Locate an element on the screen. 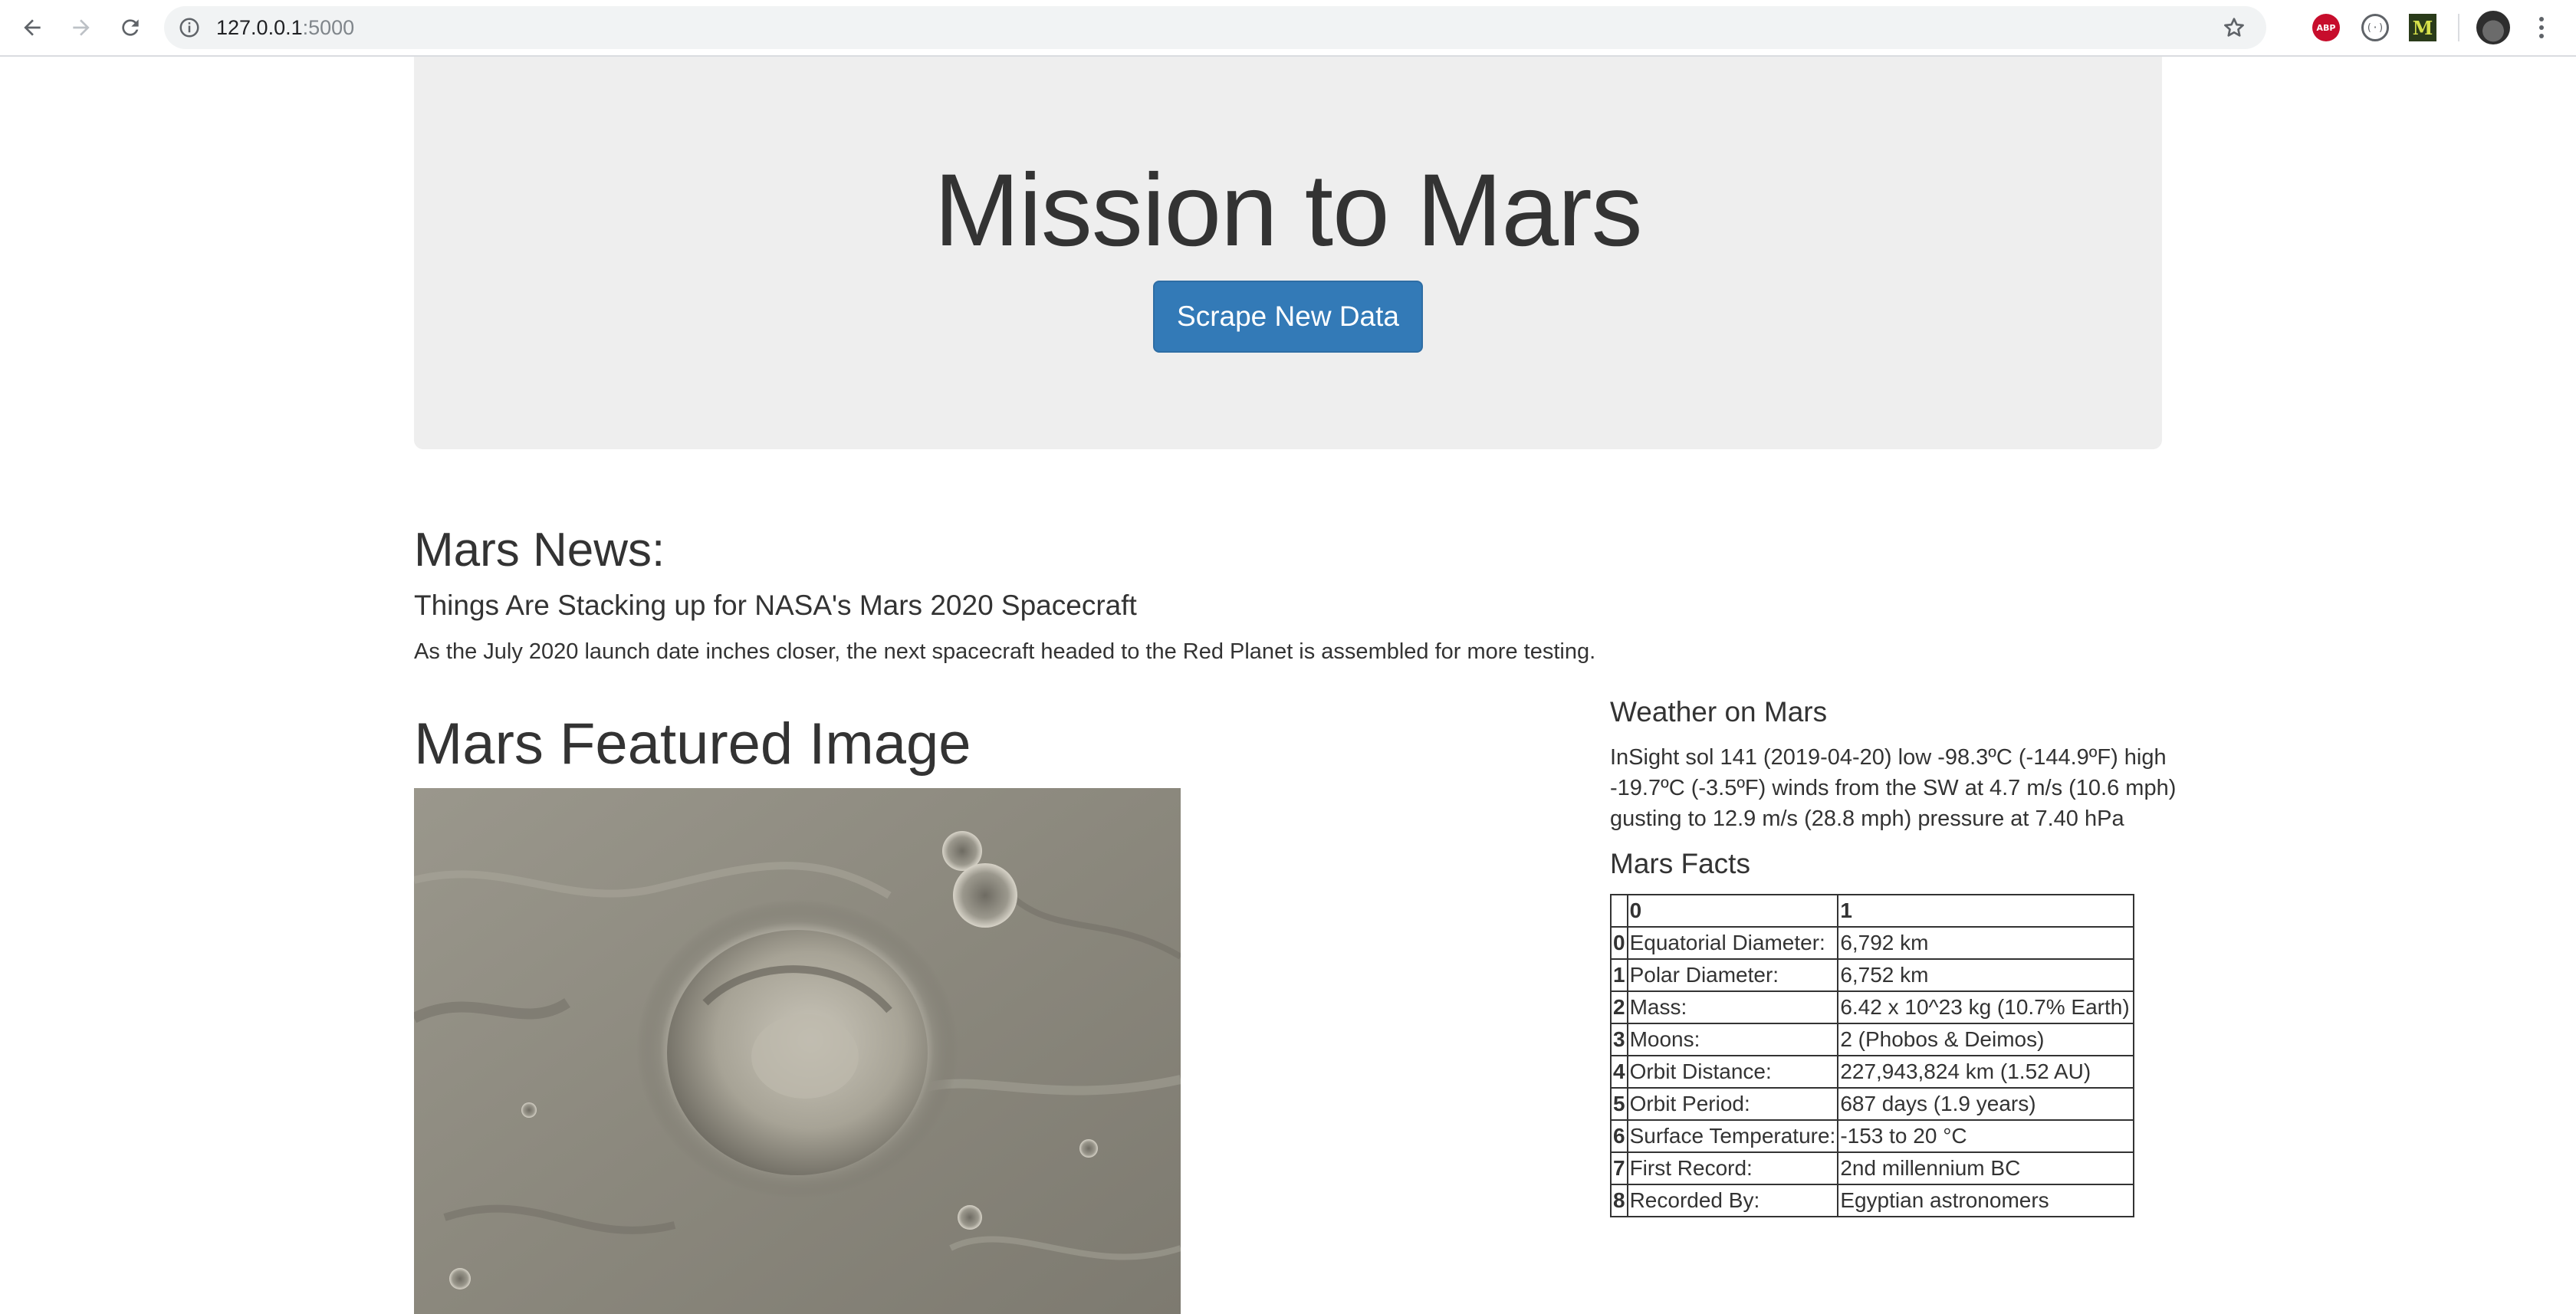 The image size is (2576, 1314). url-port: :5000 is located at coordinates (329, 28).